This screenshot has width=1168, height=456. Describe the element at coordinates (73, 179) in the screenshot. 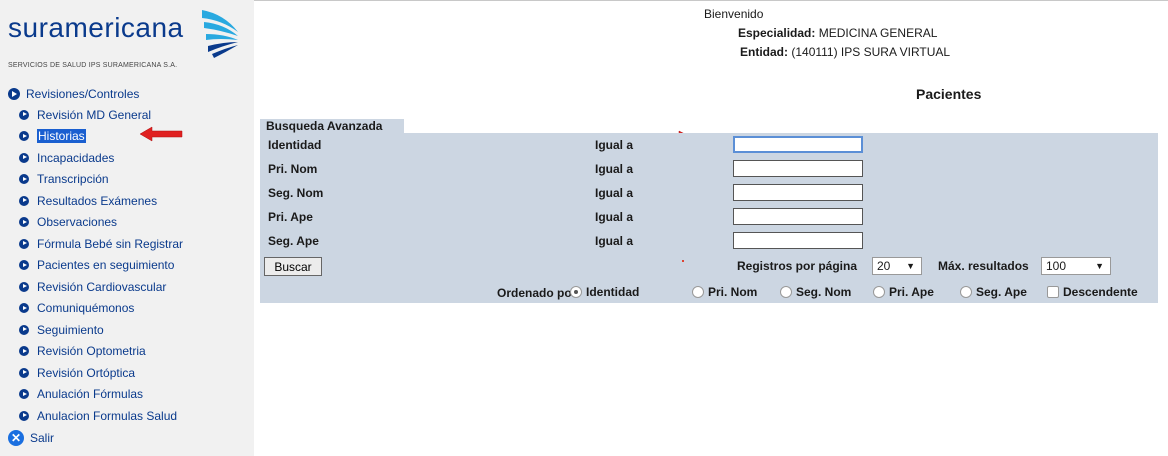

I see `sidebar-item-label: Transcripción` at that location.